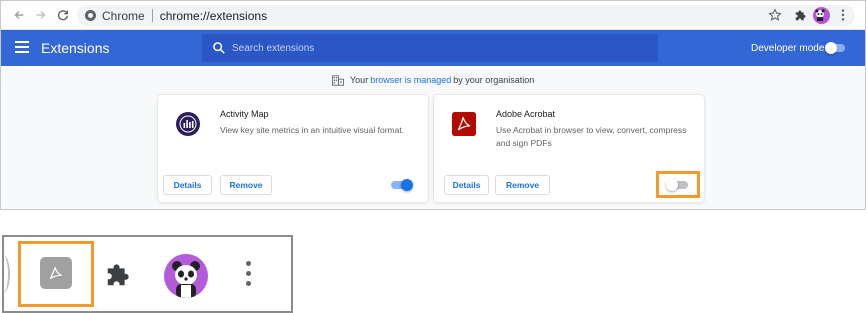 Image resolution: width=866 pixels, height=313 pixels. Describe the element at coordinates (466, 15) in the screenshot. I see `address-bar: Chrome chrome://extensions` at that location.